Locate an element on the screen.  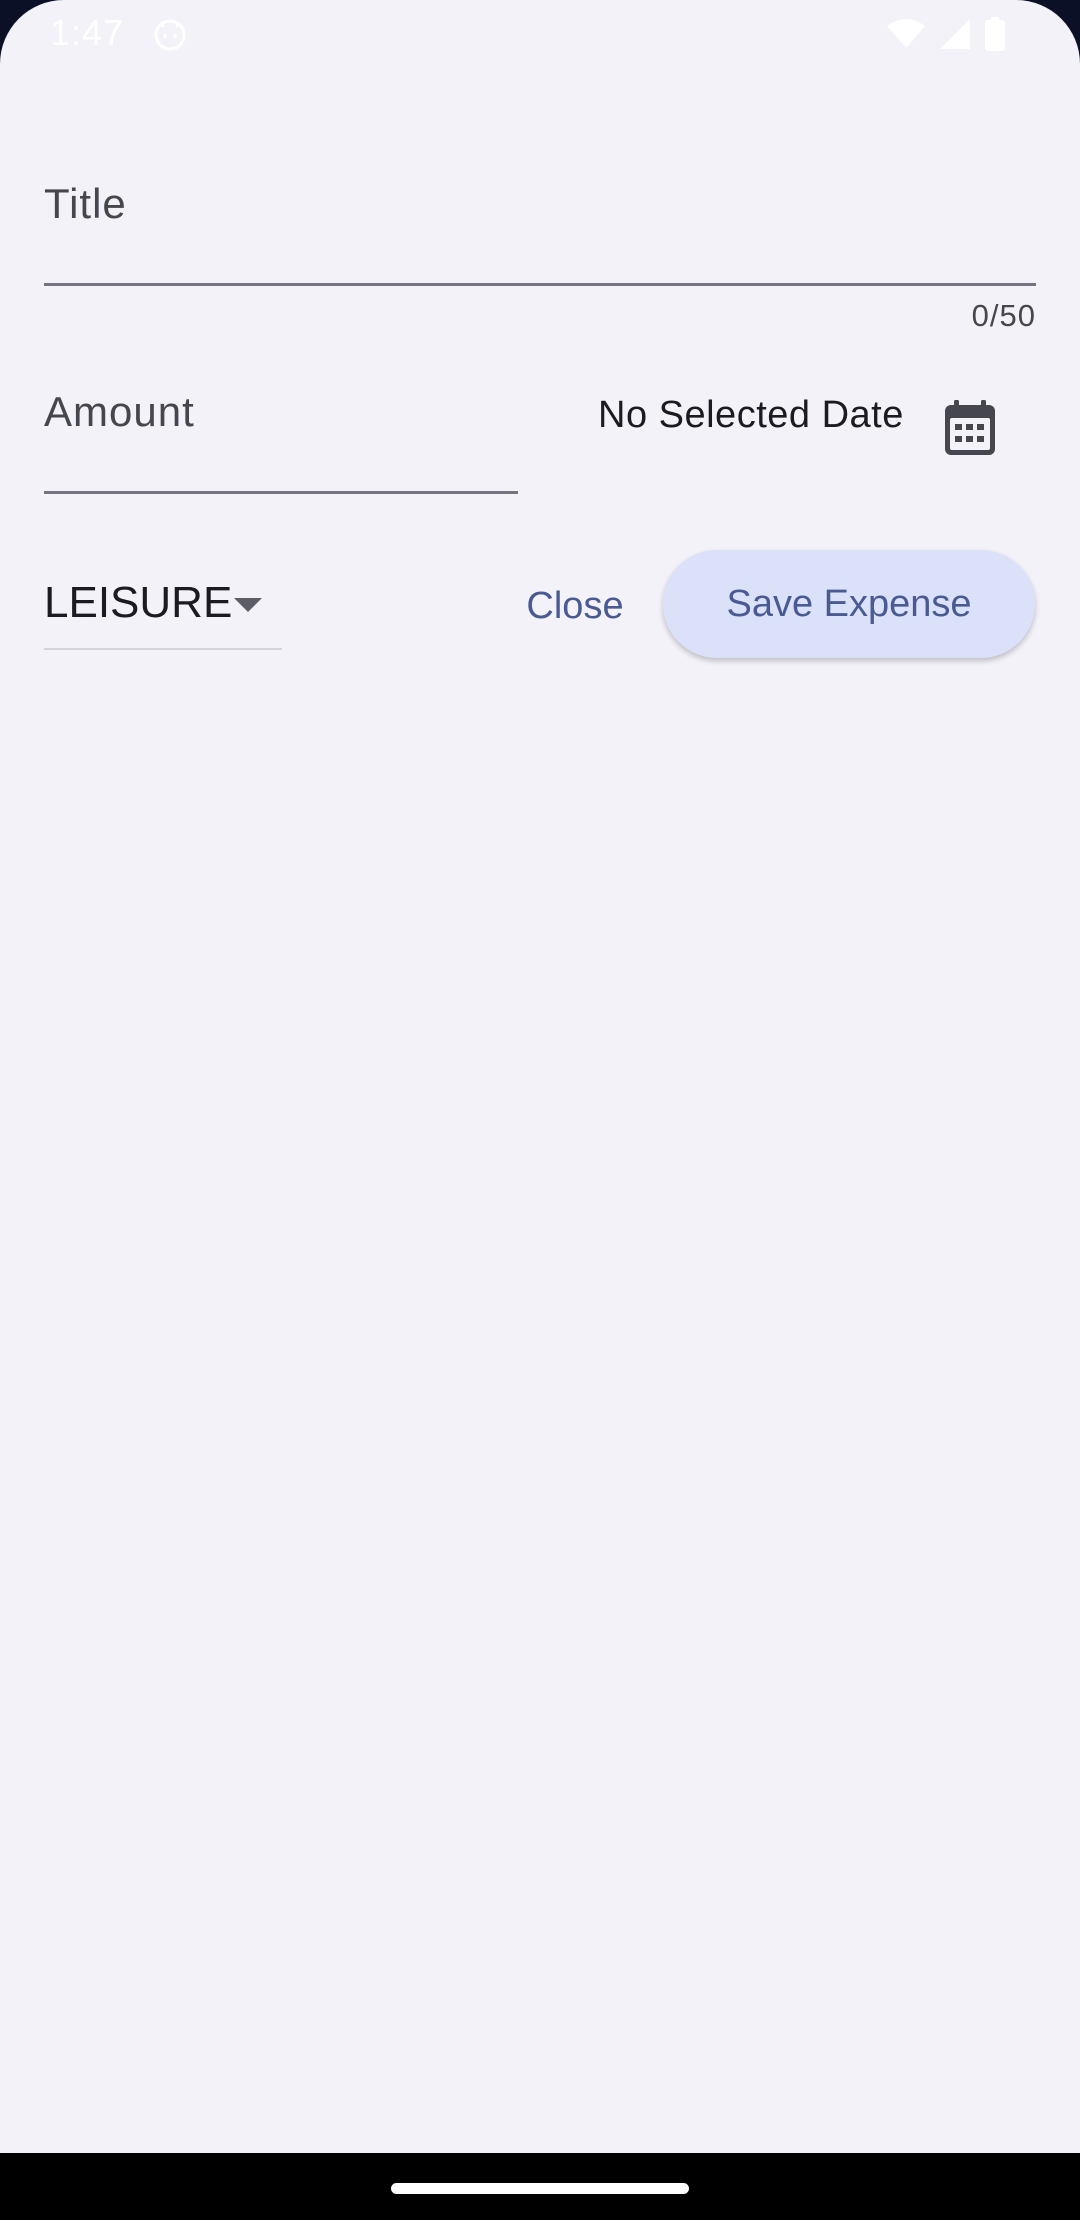
status-icons is located at coordinates (946, 34).